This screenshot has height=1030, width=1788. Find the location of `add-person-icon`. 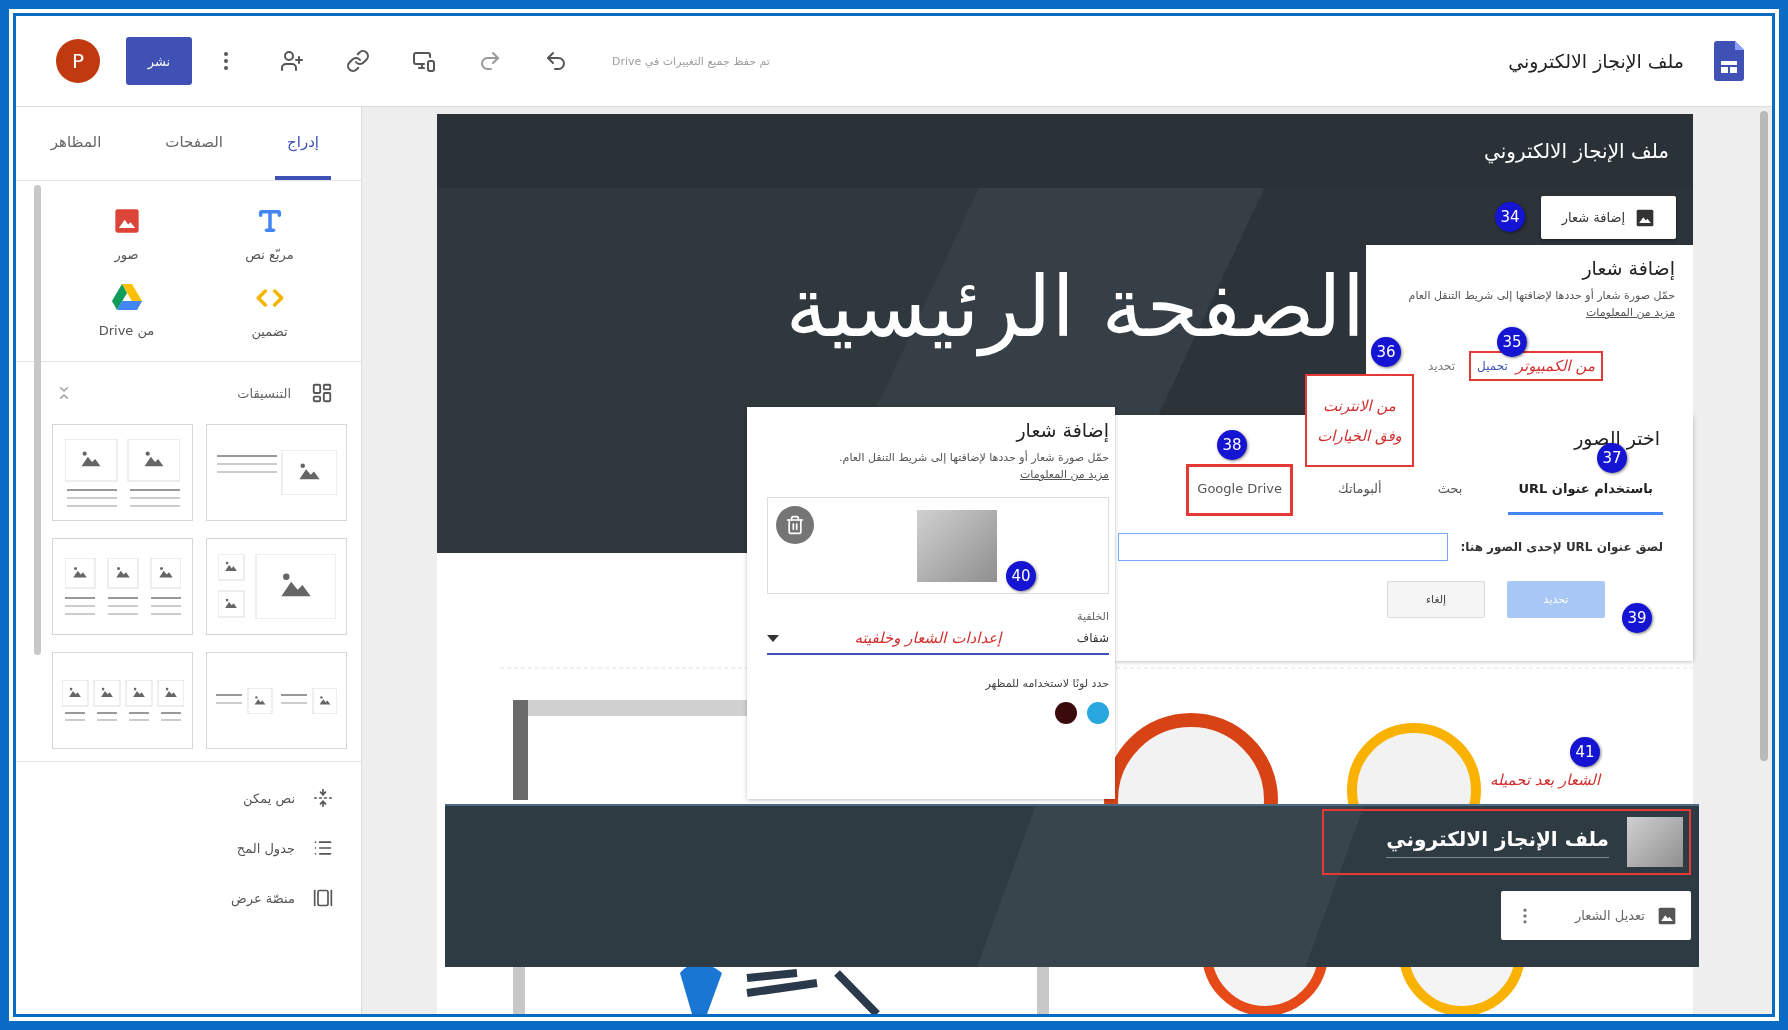

add-person-icon is located at coordinates (292, 61).